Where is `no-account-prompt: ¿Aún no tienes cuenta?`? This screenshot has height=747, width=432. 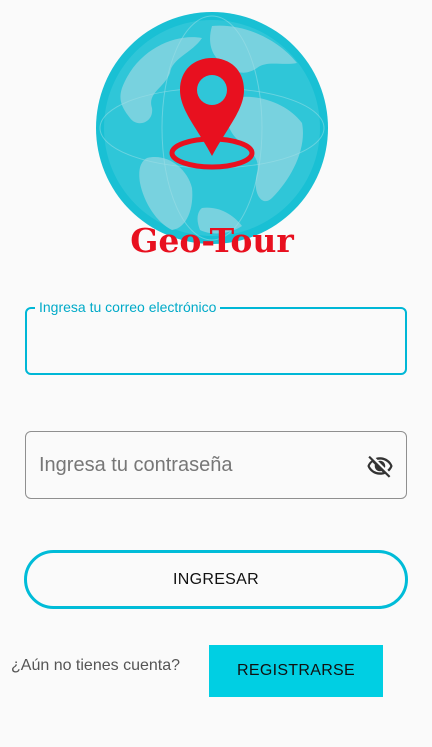 no-account-prompt: ¿Aún no tienes cuenta? is located at coordinates (96, 665).